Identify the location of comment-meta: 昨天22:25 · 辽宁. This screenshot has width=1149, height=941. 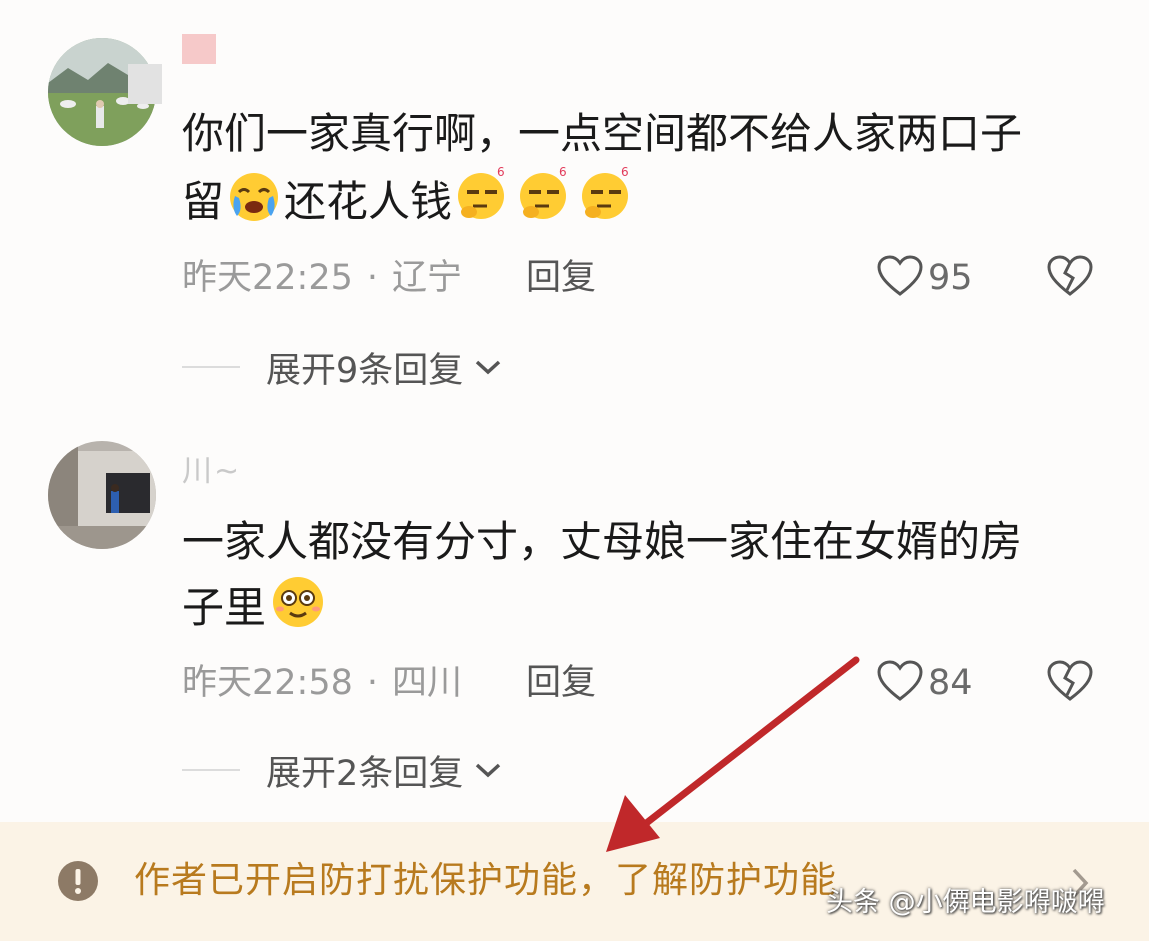
(322, 278).